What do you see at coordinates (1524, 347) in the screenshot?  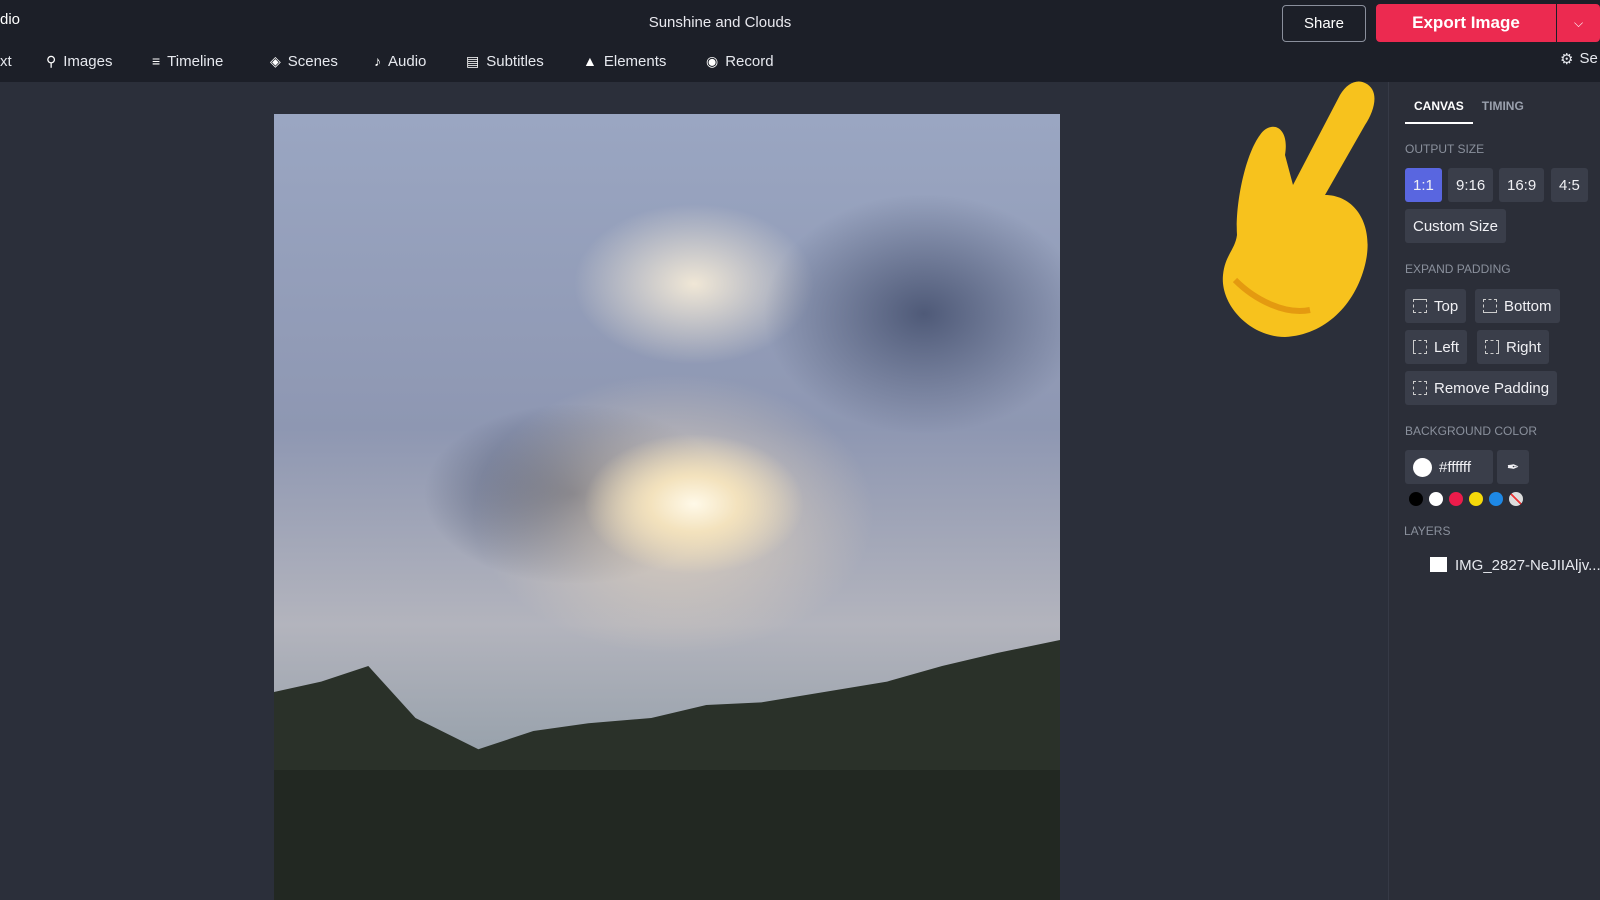 I see `btn-label: Right` at bounding box center [1524, 347].